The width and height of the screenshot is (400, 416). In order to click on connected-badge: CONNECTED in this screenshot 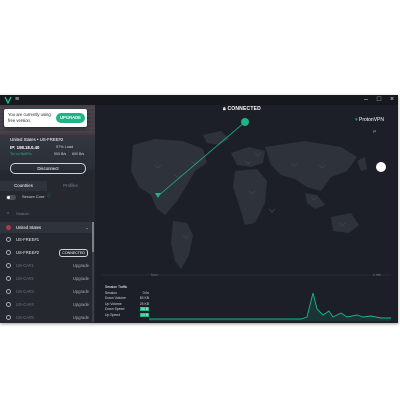, I will do `click(73, 253)`.